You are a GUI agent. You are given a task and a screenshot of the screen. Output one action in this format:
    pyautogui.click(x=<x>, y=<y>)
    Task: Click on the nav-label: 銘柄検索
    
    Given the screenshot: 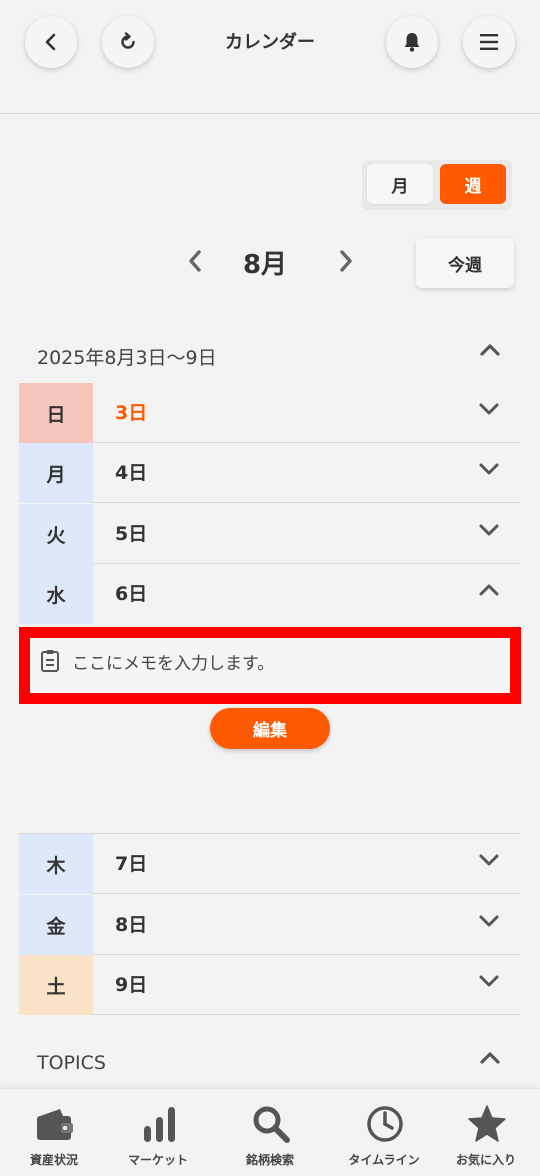 What is the action you would take?
    pyautogui.click(x=269, y=1160)
    